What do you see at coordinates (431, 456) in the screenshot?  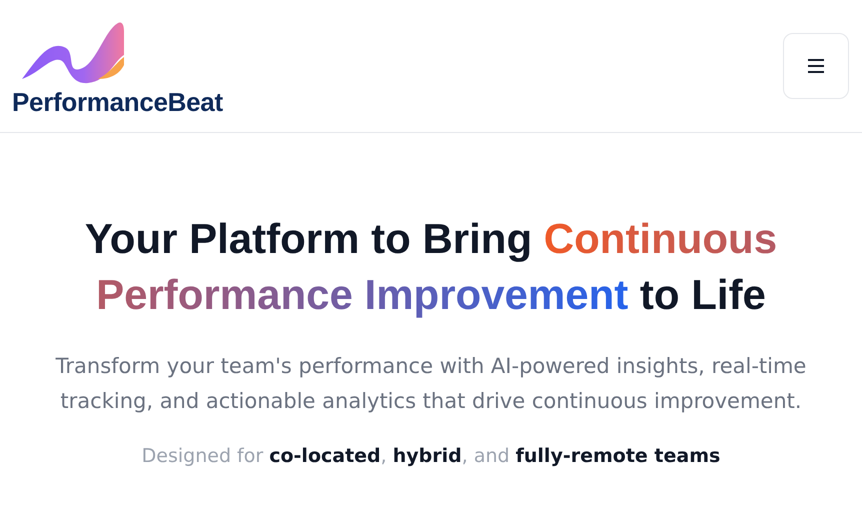 I see `tagline: Designed for co-located, hybrid, and fully-remote teams` at bounding box center [431, 456].